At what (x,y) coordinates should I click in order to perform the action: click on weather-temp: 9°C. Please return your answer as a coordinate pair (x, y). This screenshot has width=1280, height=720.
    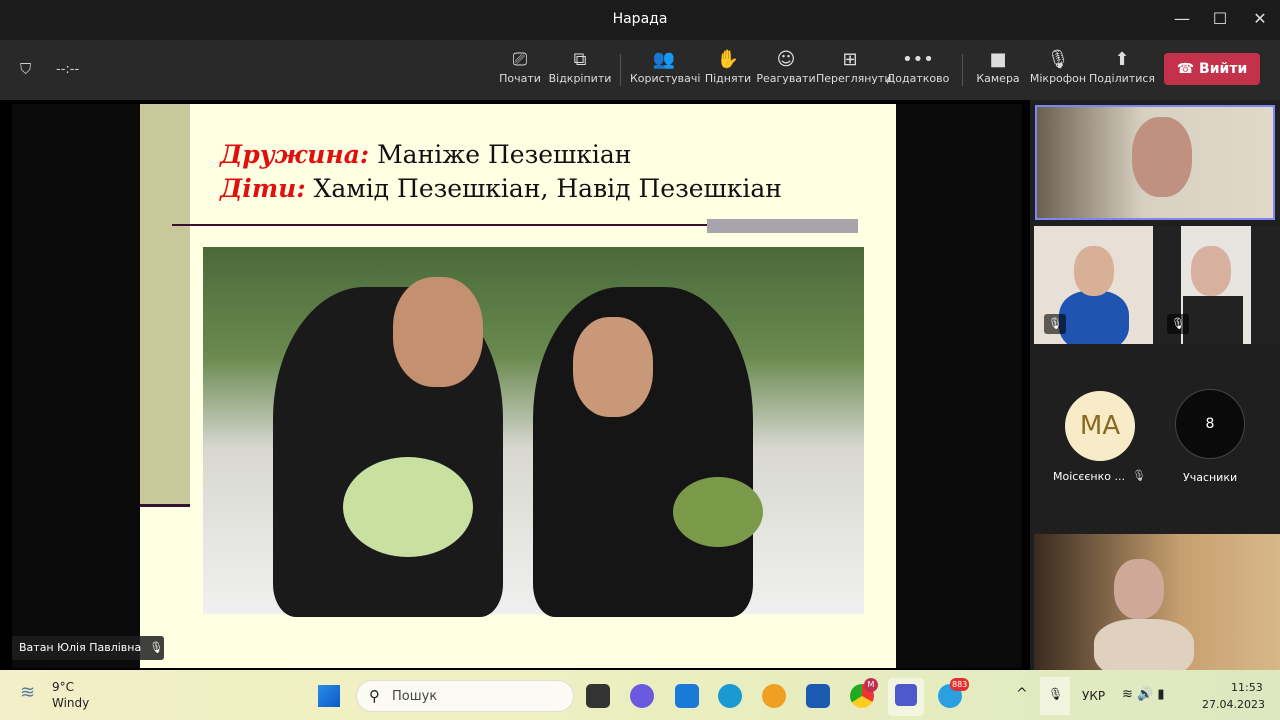
    Looking at the image, I should click on (63, 687).